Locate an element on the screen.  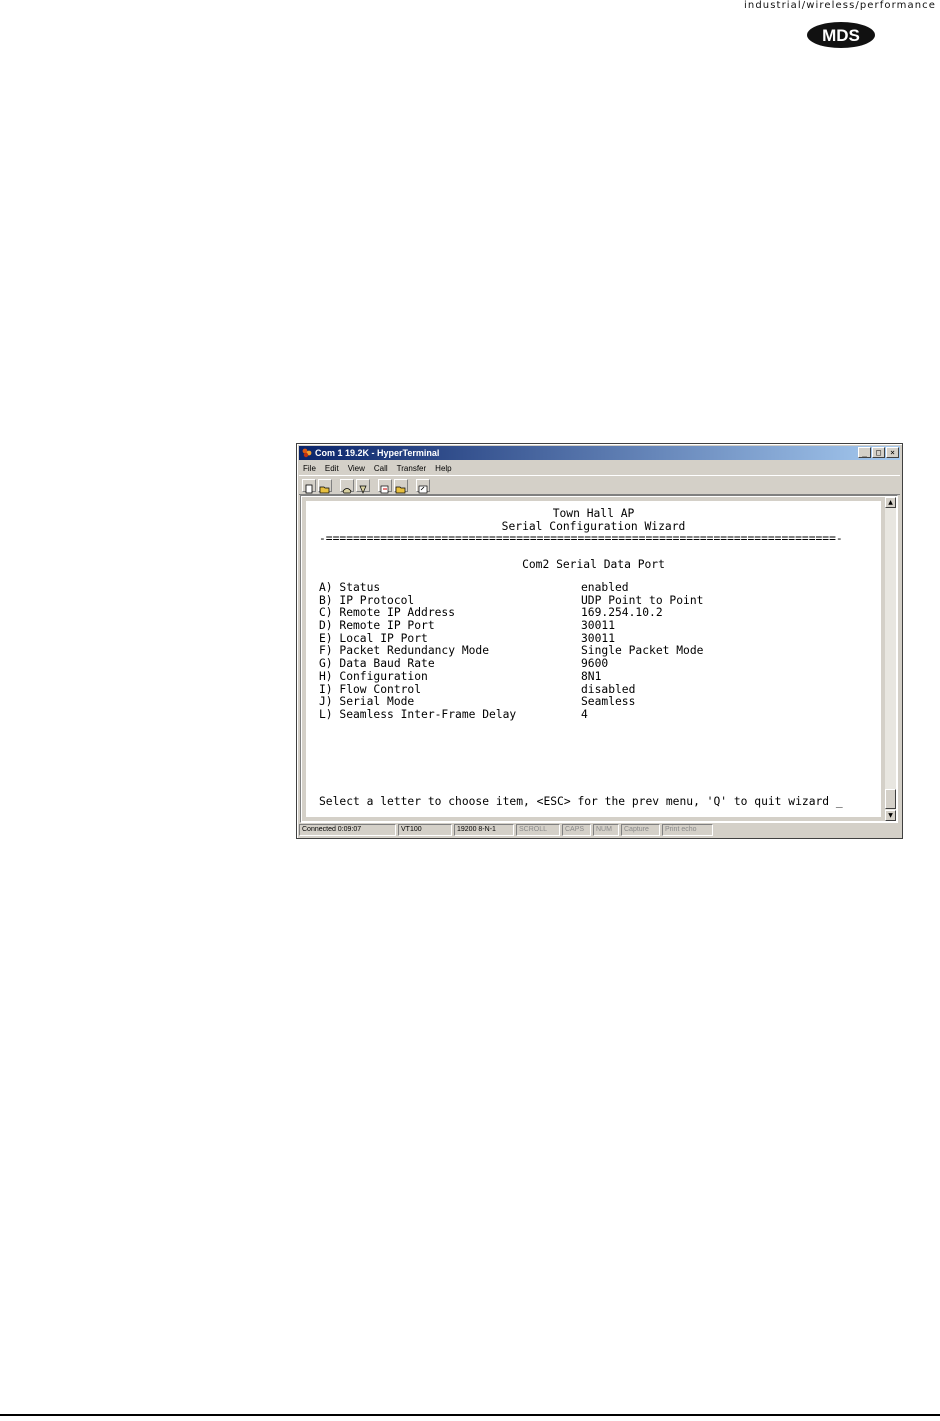
new-connection-button is located at coordinates (309, 485).